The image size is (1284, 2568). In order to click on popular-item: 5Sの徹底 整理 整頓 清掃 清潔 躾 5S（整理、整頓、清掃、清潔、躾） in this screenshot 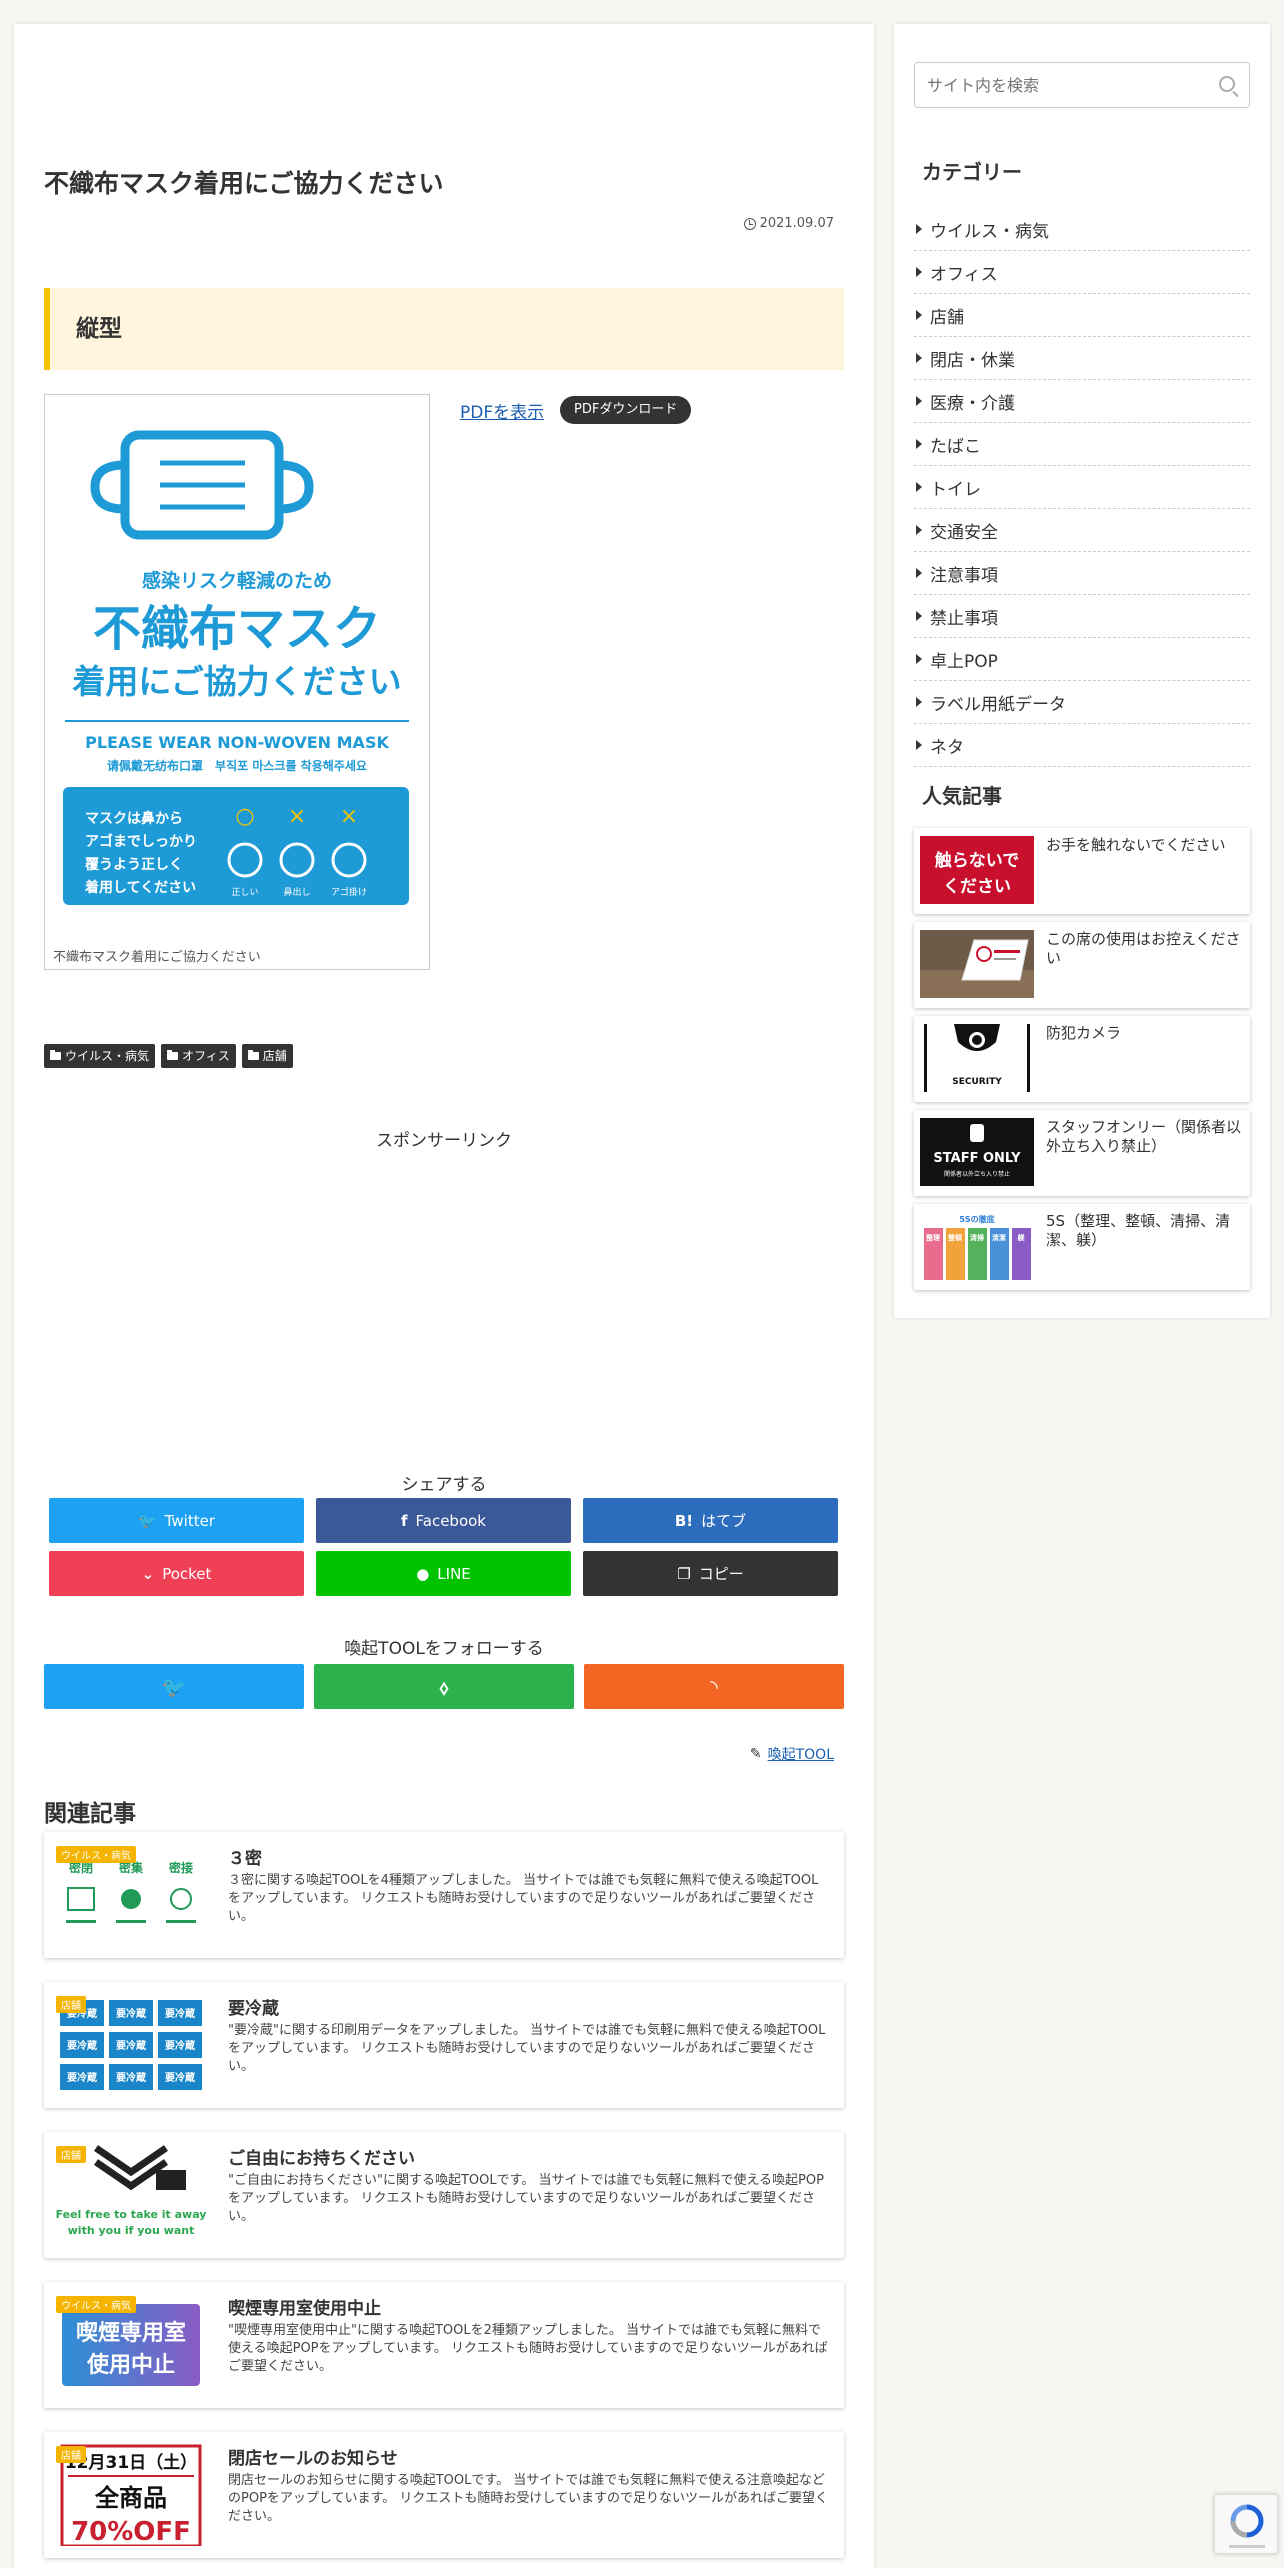, I will do `click(1082, 1247)`.